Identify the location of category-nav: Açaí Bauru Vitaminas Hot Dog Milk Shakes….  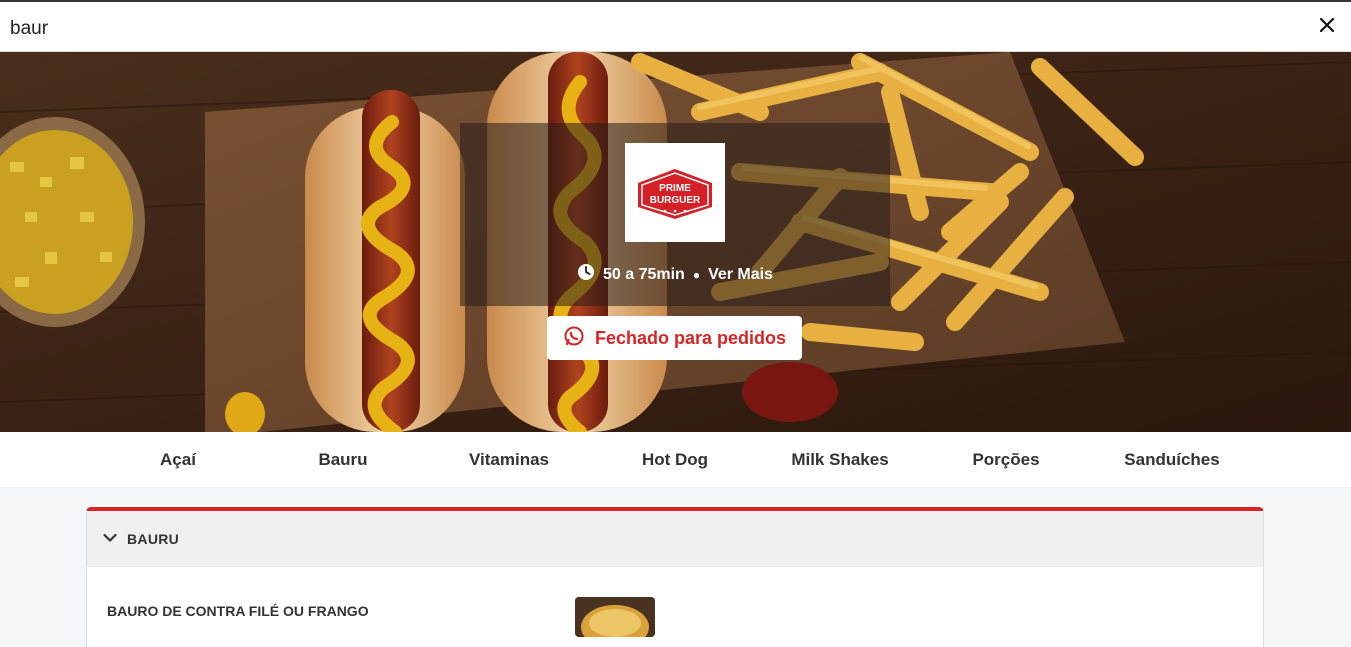
(675, 459).